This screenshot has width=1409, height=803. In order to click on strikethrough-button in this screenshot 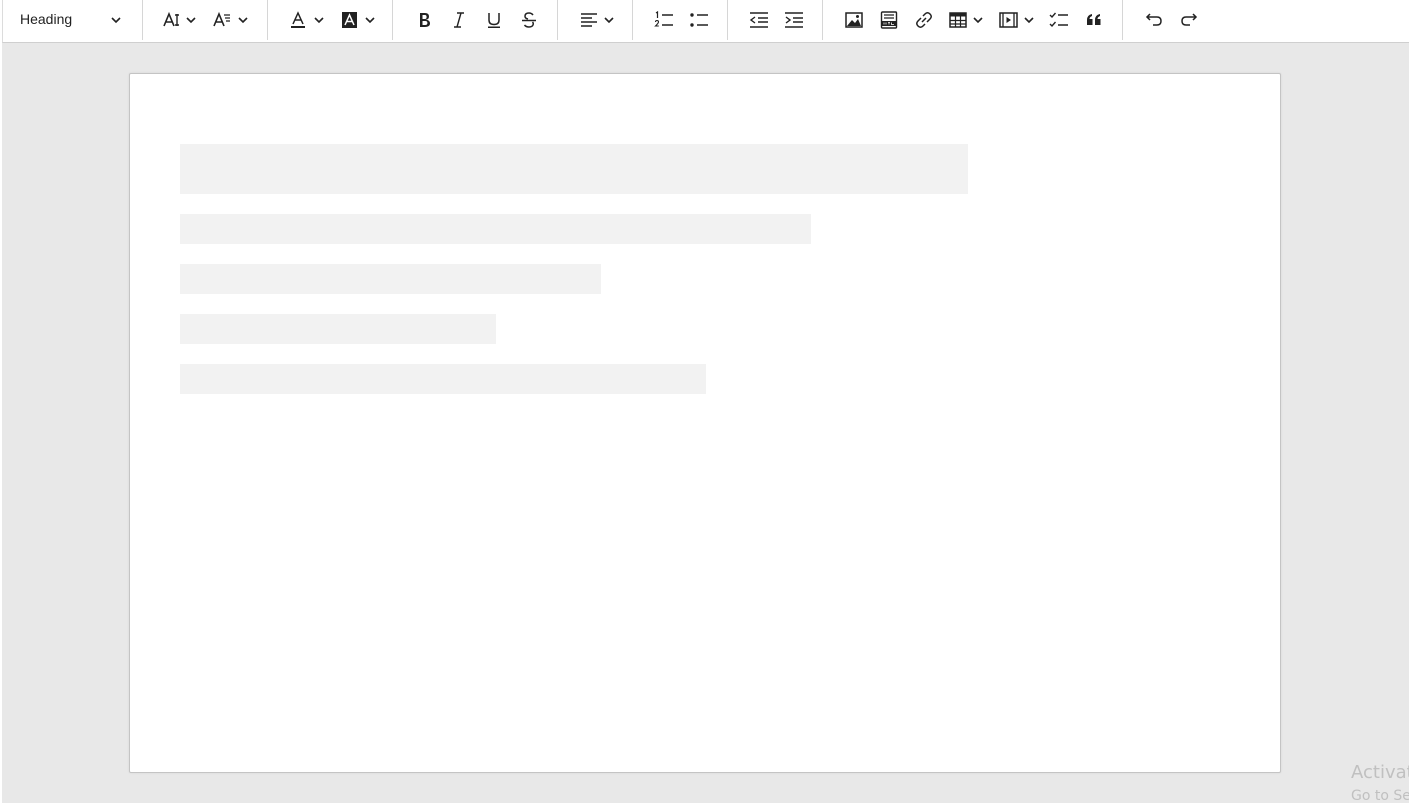, I will do `click(529, 20)`.